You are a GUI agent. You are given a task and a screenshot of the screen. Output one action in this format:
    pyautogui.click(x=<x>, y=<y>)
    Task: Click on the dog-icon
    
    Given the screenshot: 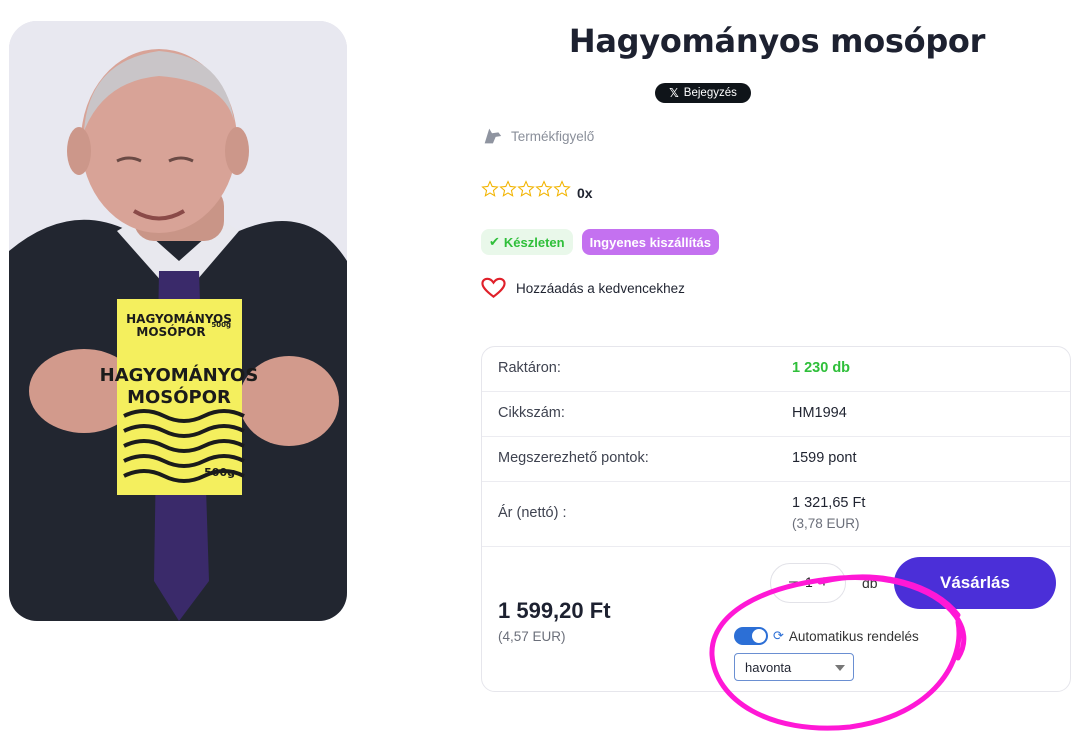 What is the action you would take?
    pyautogui.click(x=493, y=136)
    